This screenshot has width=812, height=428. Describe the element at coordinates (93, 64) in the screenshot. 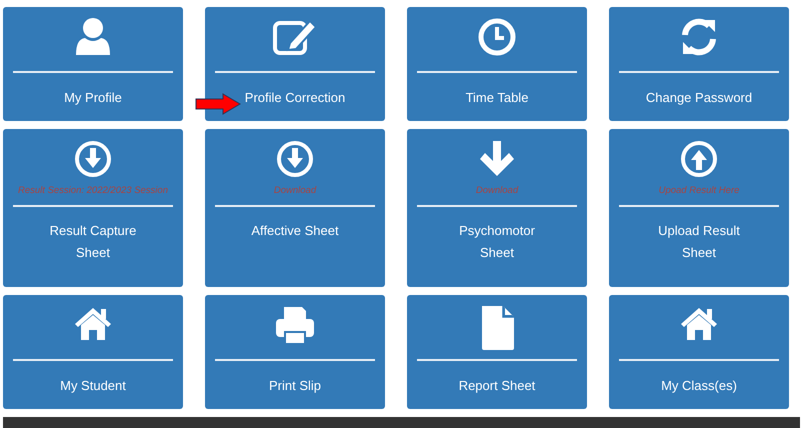

I see `menu-tile: My Profile` at that location.